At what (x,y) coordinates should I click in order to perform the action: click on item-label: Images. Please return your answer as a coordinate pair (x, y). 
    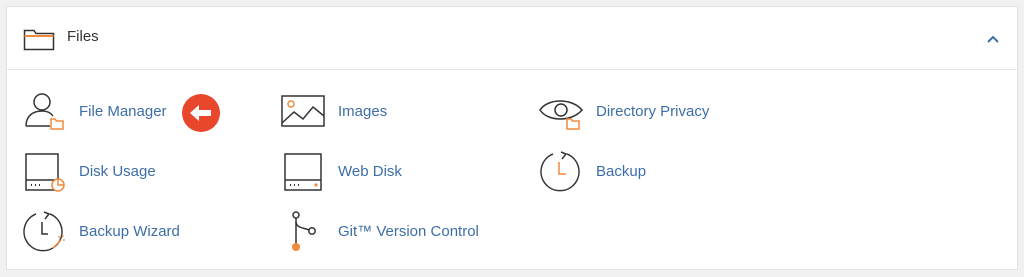
    Looking at the image, I should click on (363, 111).